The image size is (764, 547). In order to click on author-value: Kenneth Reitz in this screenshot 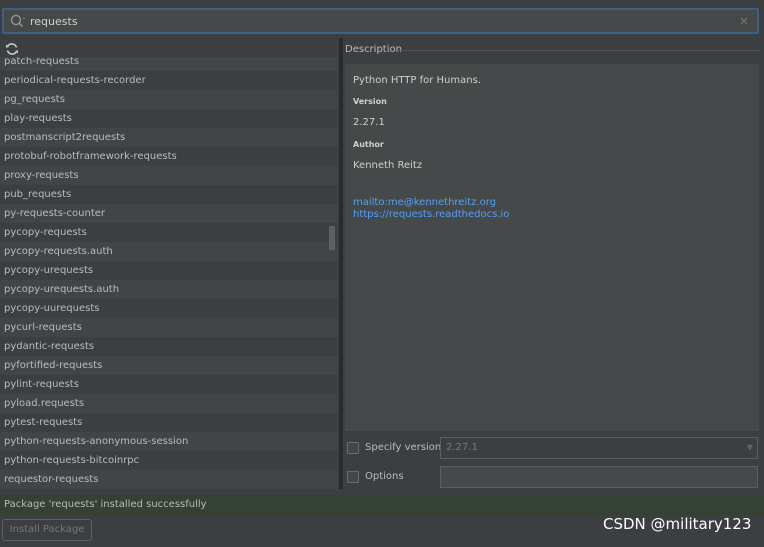, I will do `click(388, 165)`.